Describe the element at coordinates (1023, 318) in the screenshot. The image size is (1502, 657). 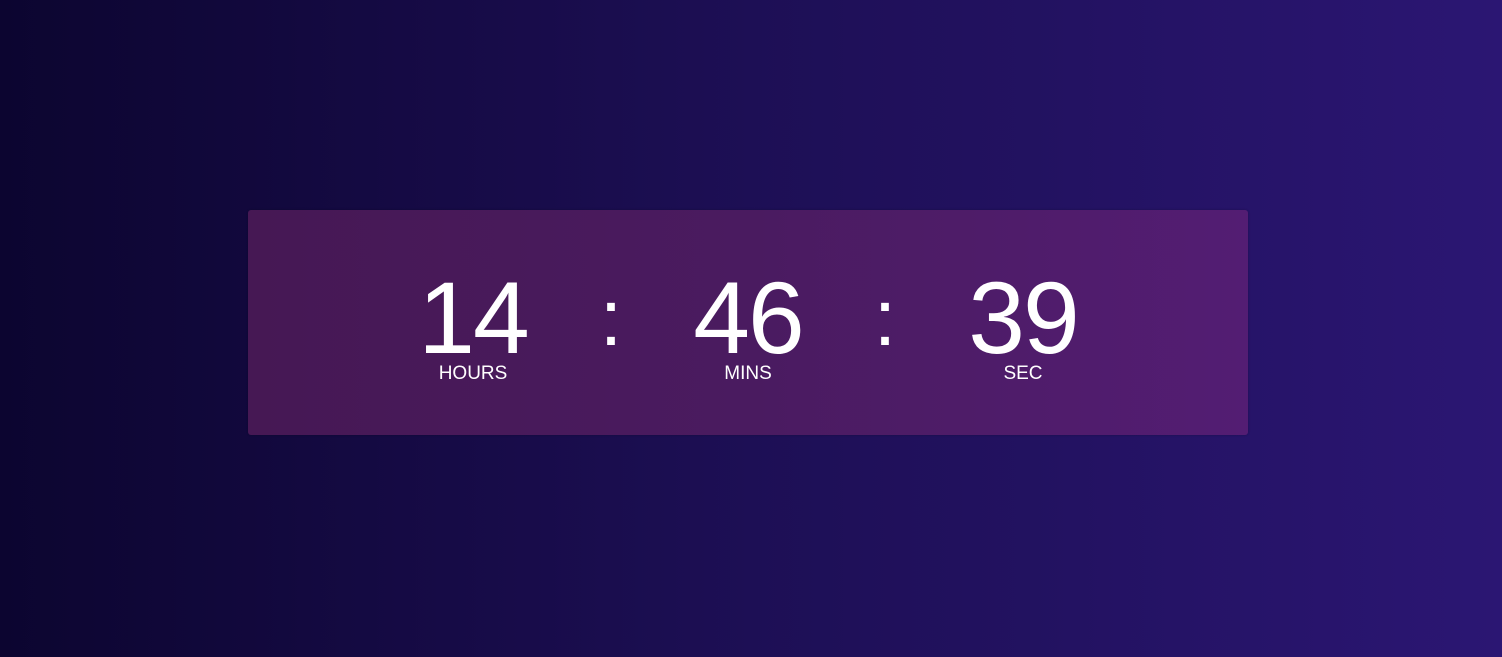
I see `seconds-value: 39` at that location.